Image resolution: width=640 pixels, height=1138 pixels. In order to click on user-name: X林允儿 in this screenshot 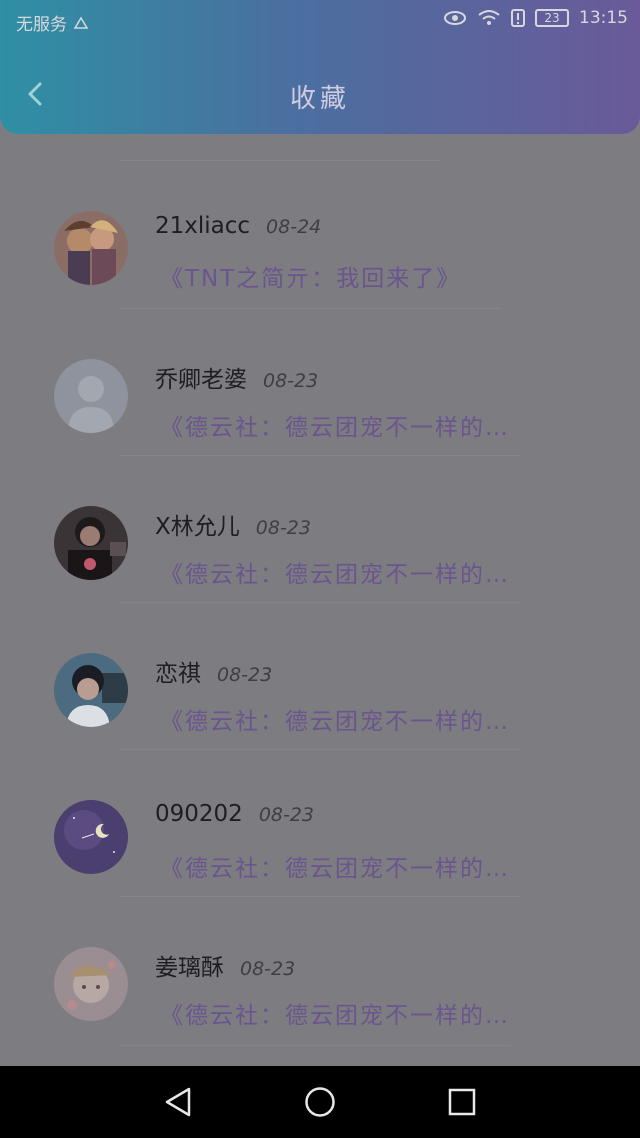, I will do `click(197, 527)`.